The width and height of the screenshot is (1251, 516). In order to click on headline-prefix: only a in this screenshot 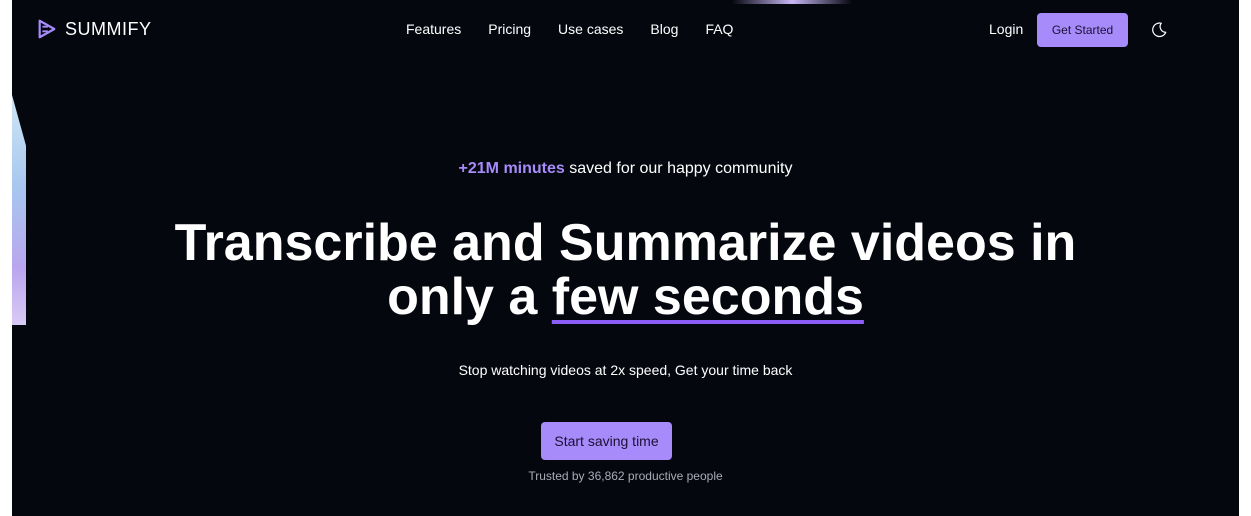, I will do `click(469, 297)`.